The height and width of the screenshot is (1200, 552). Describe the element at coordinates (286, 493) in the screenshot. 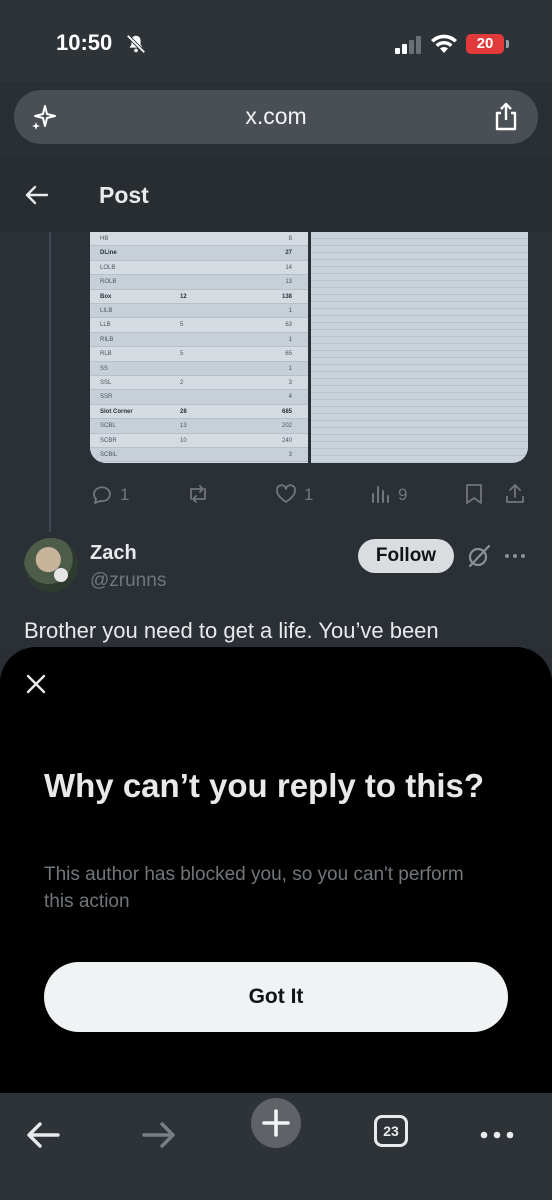

I see `like-icon` at that location.